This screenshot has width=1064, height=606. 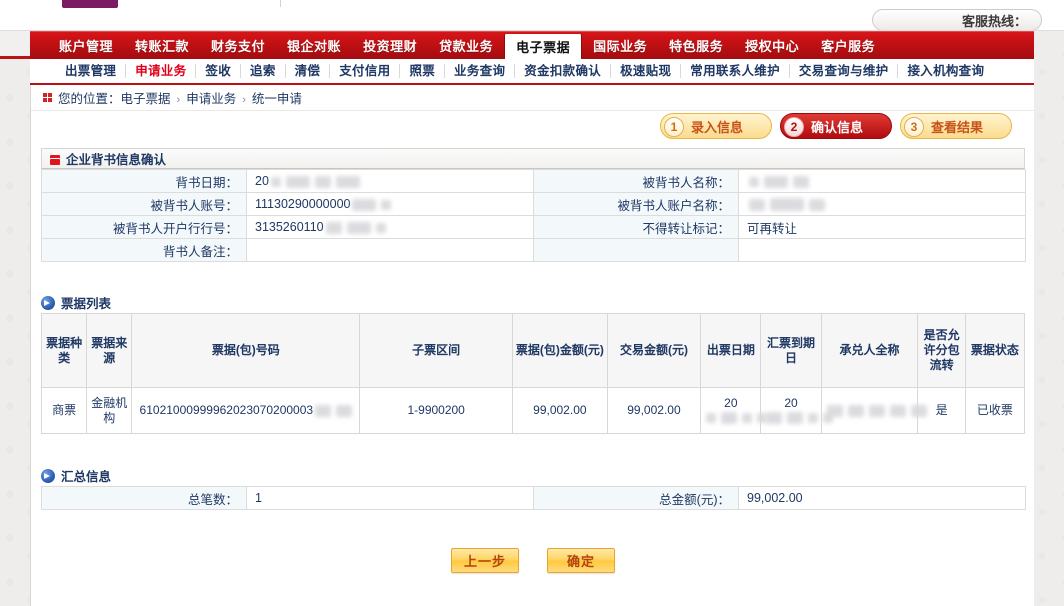 What do you see at coordinates (466, 45) in the screenshot?
I see `mainnav-item-5: 贷款业务` at bounding box center [466, 45].